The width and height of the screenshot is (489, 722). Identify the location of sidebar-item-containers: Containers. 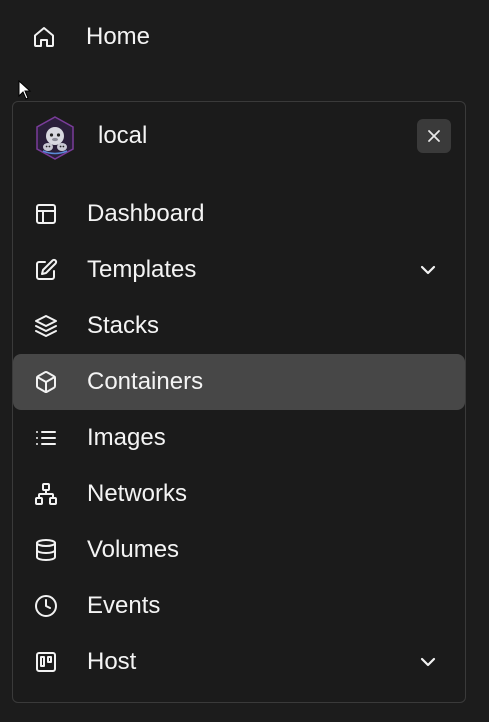
(239, 382).